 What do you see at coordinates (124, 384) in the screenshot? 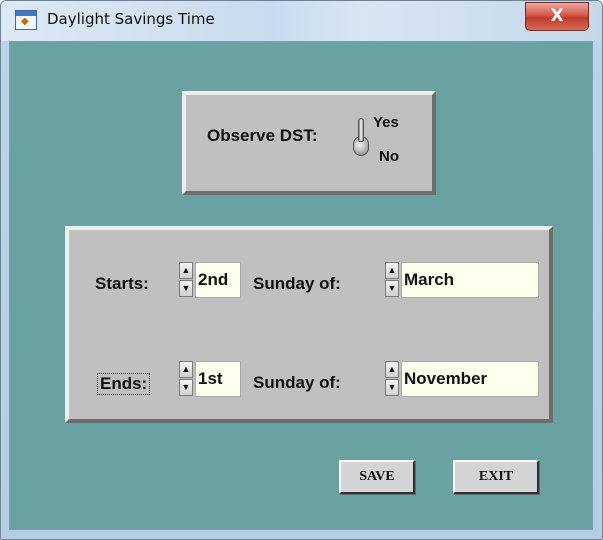
I see `ends-label: Ends:` at bounding box center [124, 384].